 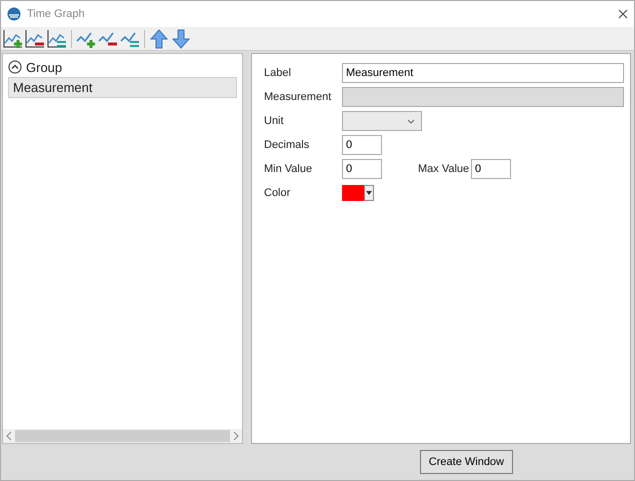 What do you see at coordinates (274, 121) in the screenshot?
I see `field-label: Unit` at bounding box center [274, 121].